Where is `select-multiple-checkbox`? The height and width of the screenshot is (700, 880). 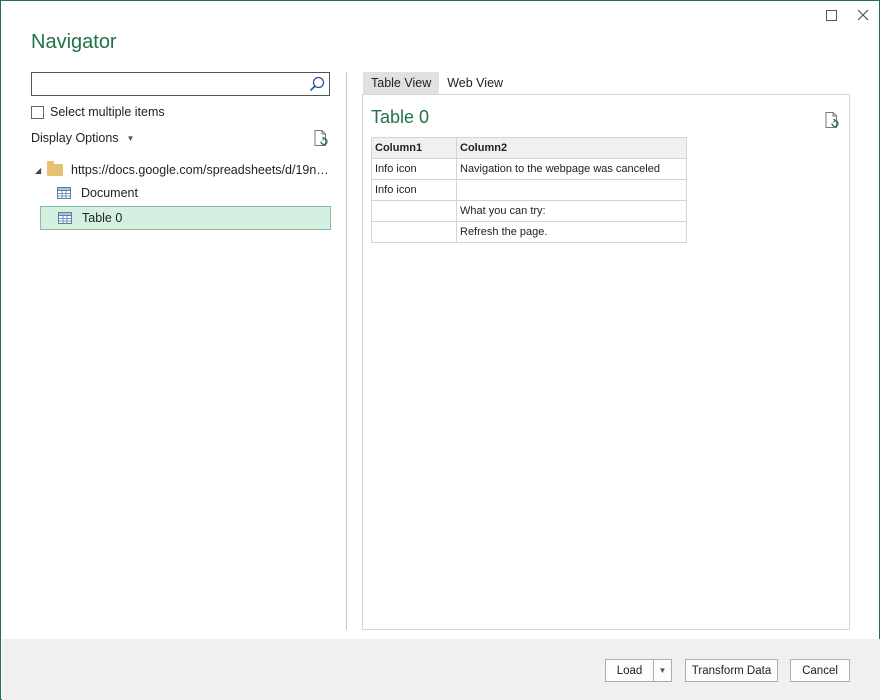 select-multiple-checkbox is located at coordinates (37, 112).